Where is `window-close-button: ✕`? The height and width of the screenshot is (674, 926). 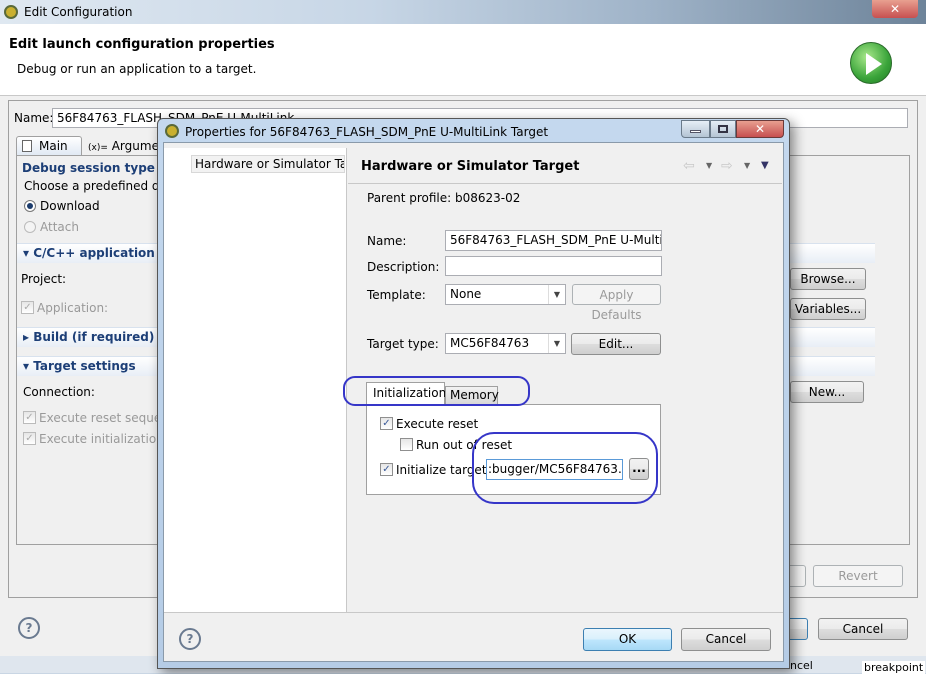 window-close-button: ✕ is located at coordinates (895, 9).